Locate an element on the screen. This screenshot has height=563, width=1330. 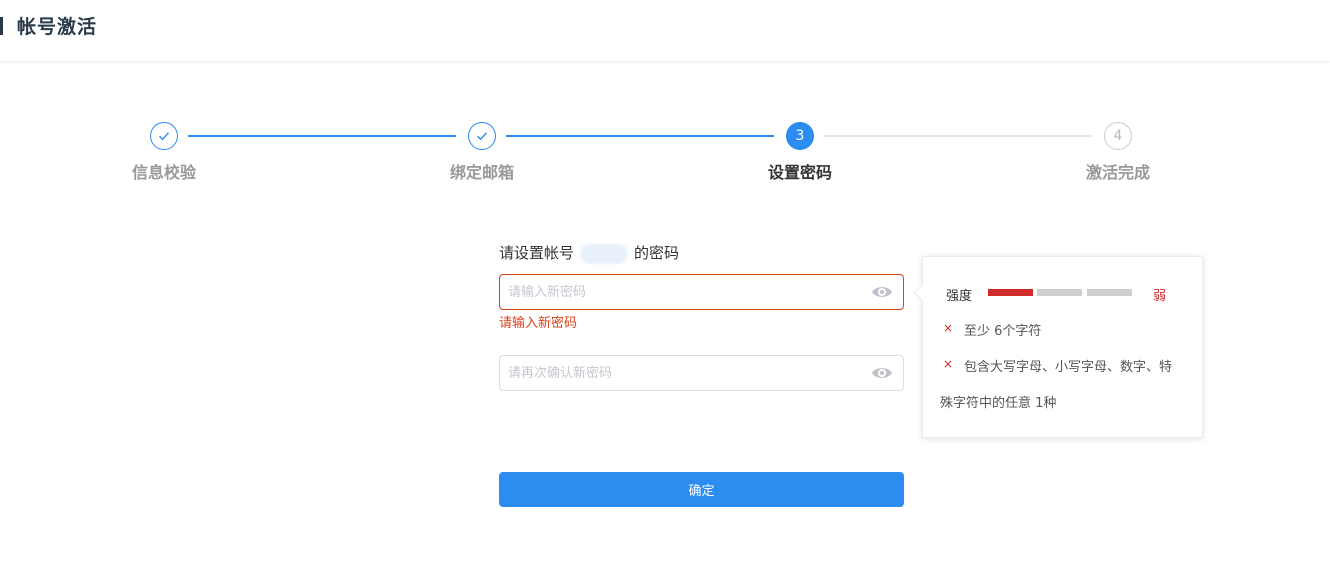
popover-arrow is located at coordinates (922, 293).